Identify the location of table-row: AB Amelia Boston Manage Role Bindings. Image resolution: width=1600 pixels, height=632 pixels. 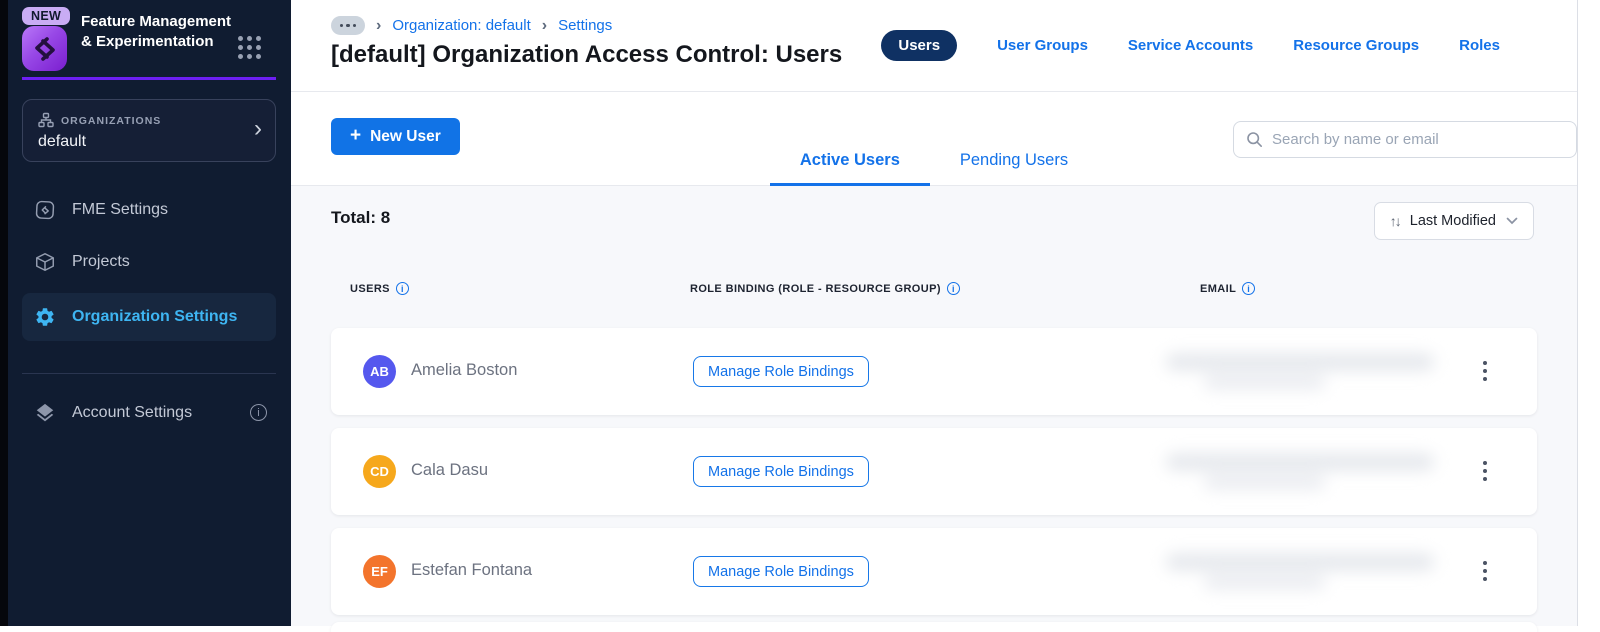
(934, 371).